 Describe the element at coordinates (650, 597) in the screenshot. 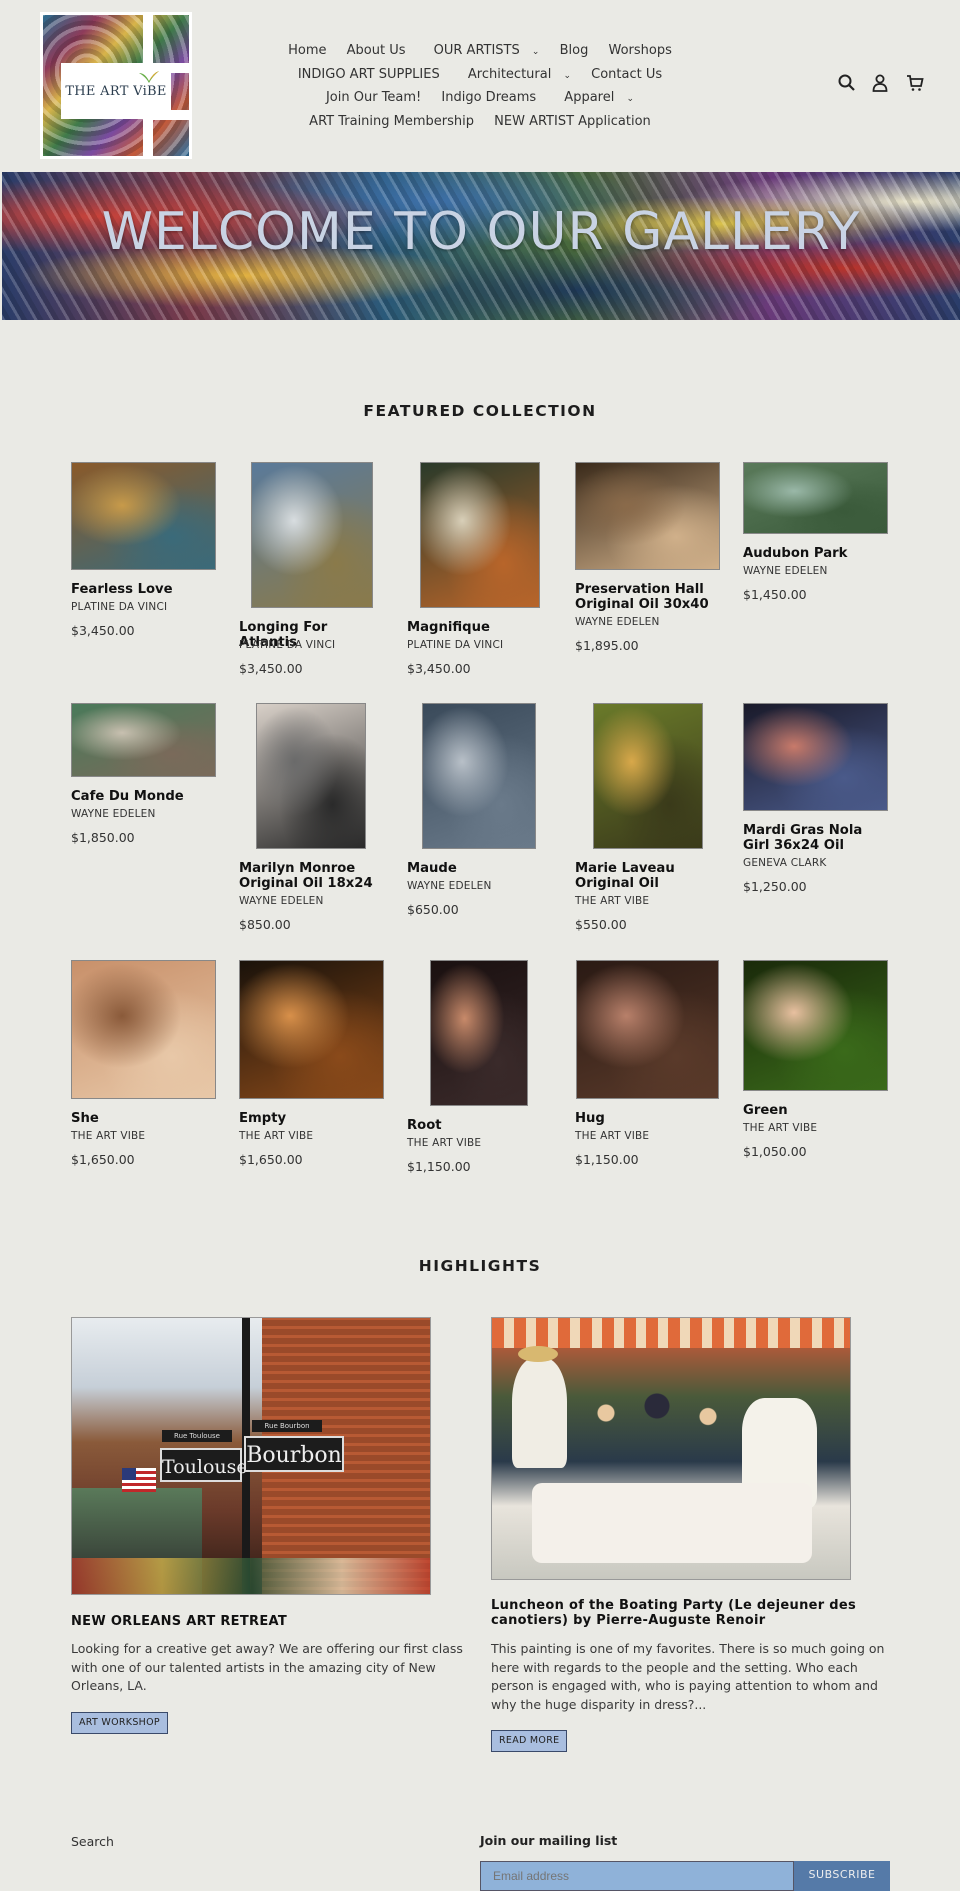

I see `product-title: Preservation Hall Original Oil 30x40` at that location.